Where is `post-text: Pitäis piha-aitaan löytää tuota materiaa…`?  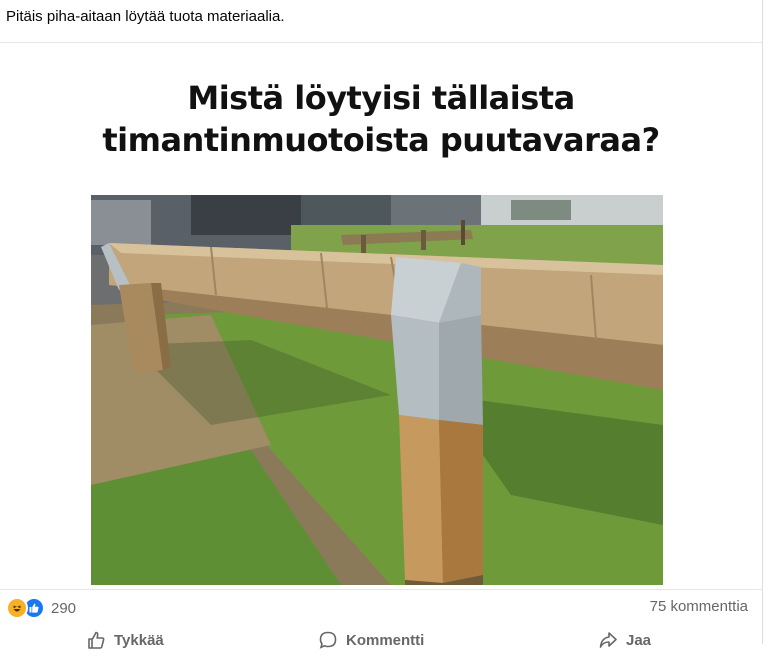
post-text: Pitäis piha-aitaan löytää tuota materiaa… is located at coordinates (145, 16).